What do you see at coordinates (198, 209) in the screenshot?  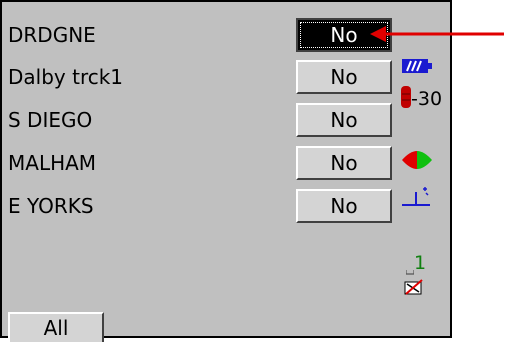 I see `list-item-row-5: E YORKS No` at bounding box center [198, 209].